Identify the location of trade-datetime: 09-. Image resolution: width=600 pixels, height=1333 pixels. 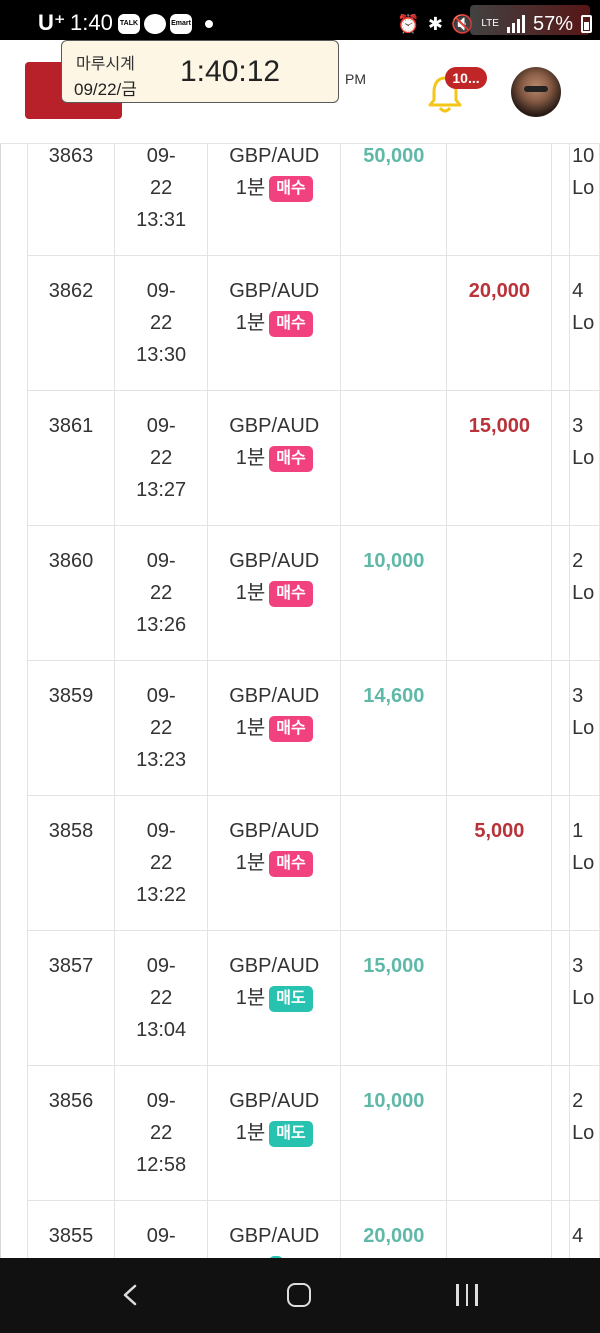
(161, 1229).